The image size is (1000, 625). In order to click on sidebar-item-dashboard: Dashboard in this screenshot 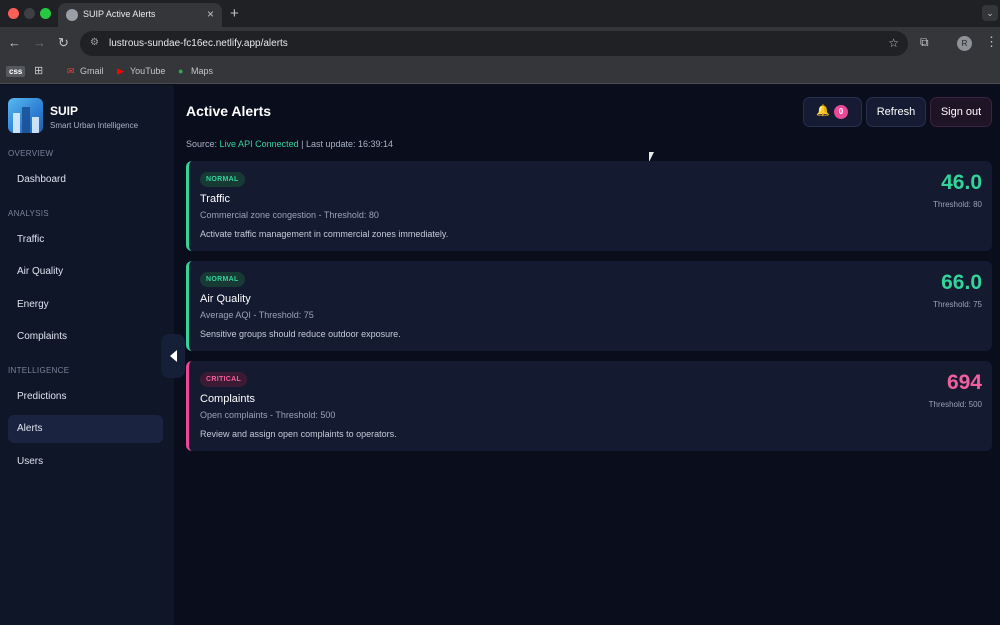, I will do `click(85, 180)`.